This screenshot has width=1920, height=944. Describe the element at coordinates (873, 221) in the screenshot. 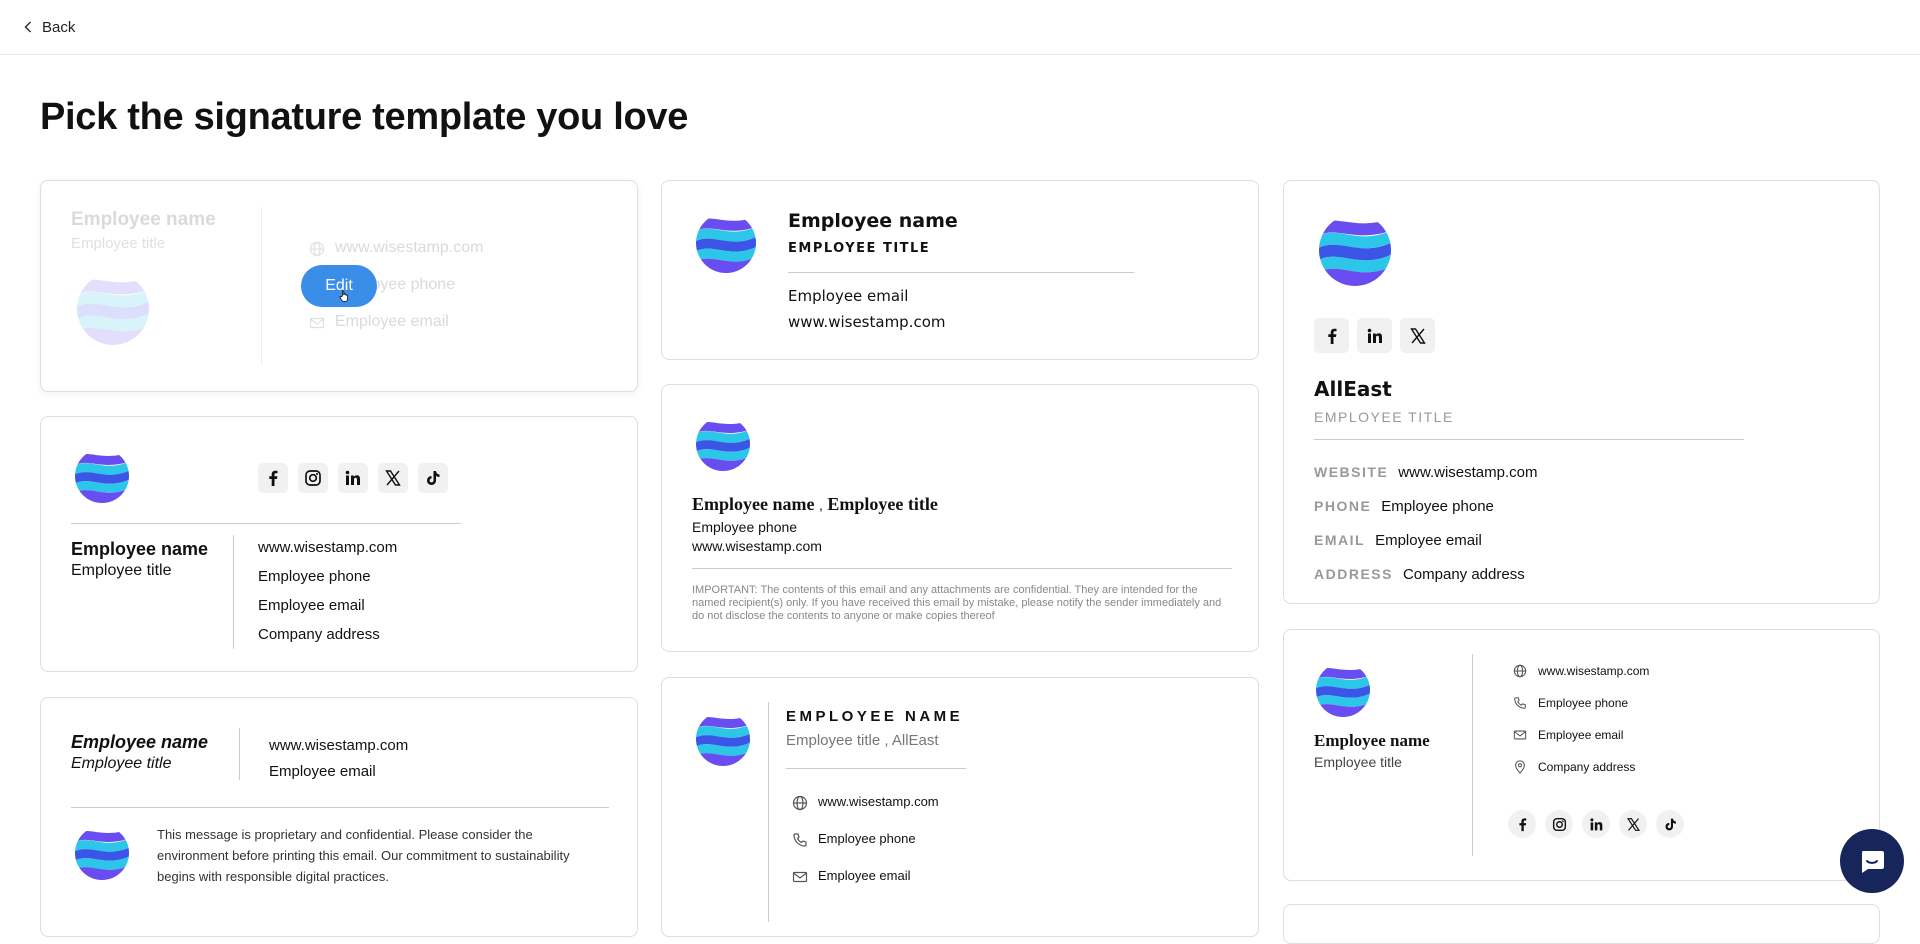

I see `t2-name: Employee name` at that location.